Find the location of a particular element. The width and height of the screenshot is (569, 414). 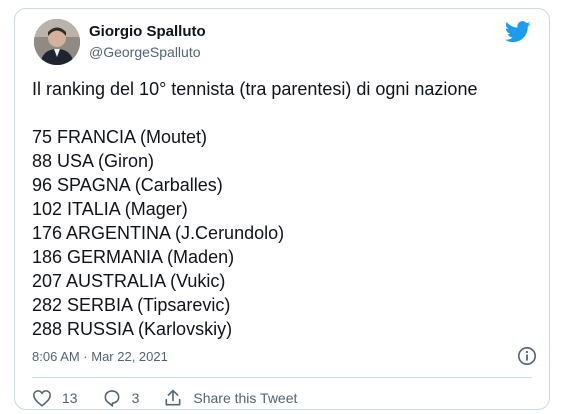

heart-icon is located at coordinates (42, 398).